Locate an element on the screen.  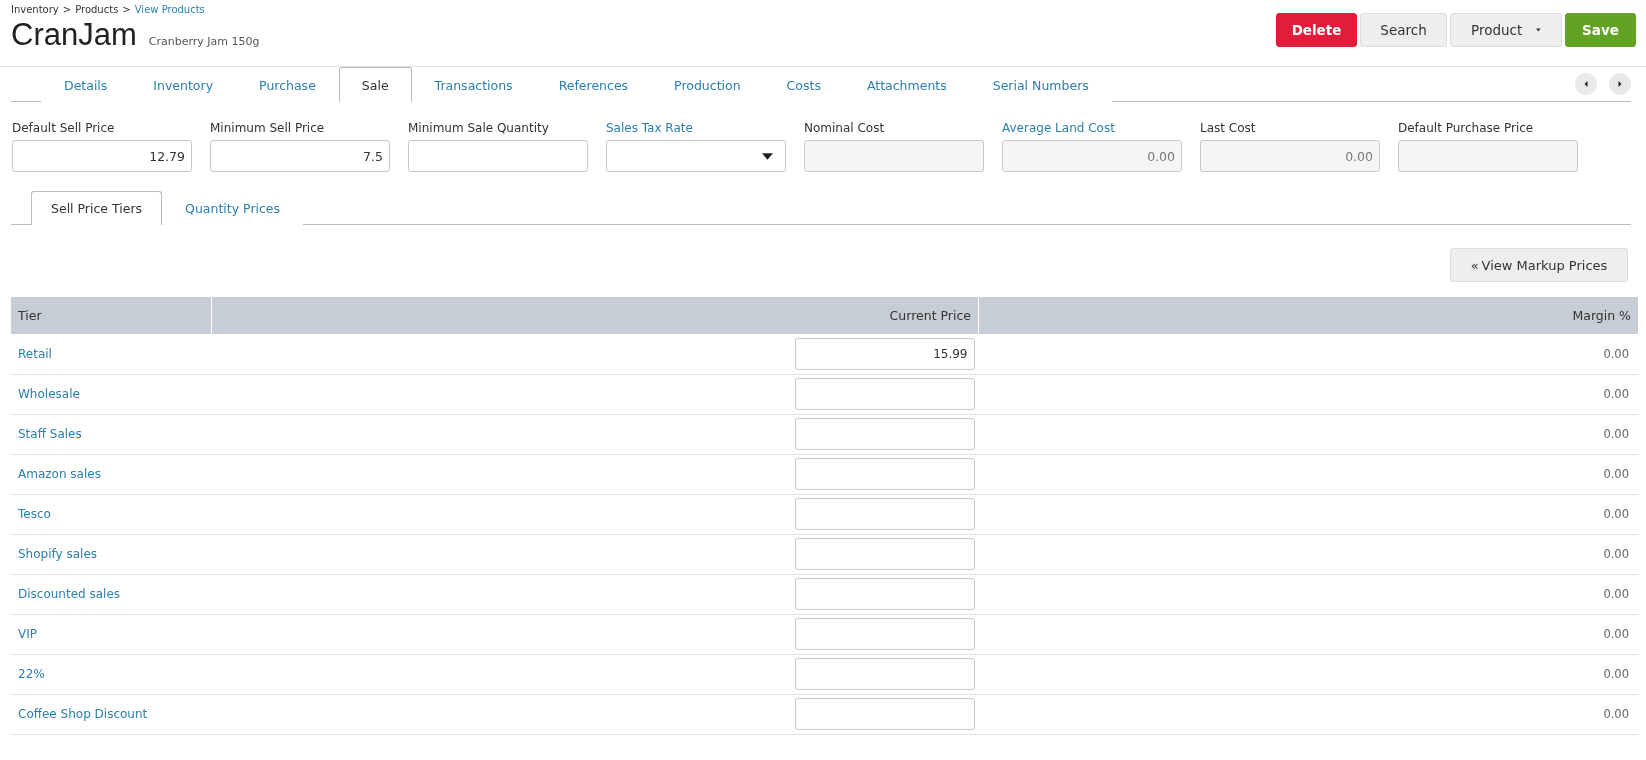
dropdown-field is located at coordinates (696, 156).